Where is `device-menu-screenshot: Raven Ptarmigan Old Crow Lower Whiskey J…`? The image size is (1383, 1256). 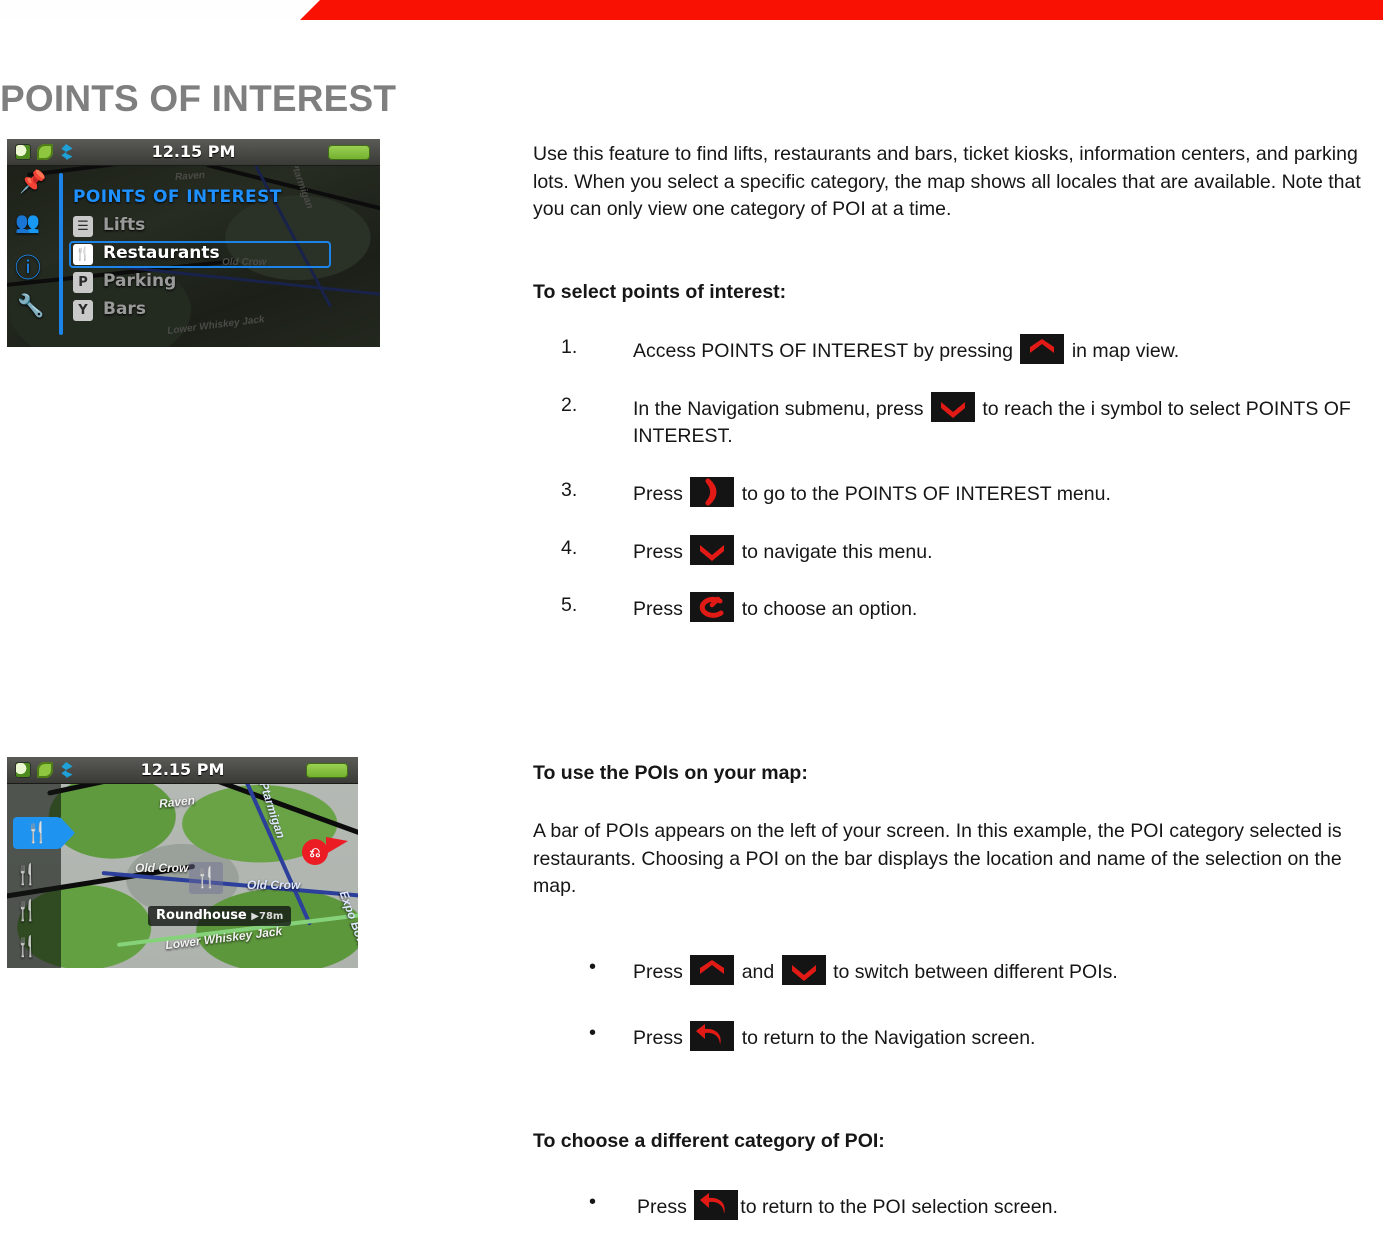 device-menu-screenshot: Raven Ptarmigan Old Crow Lower Whiskey J… is located at coordinates (193, 243).